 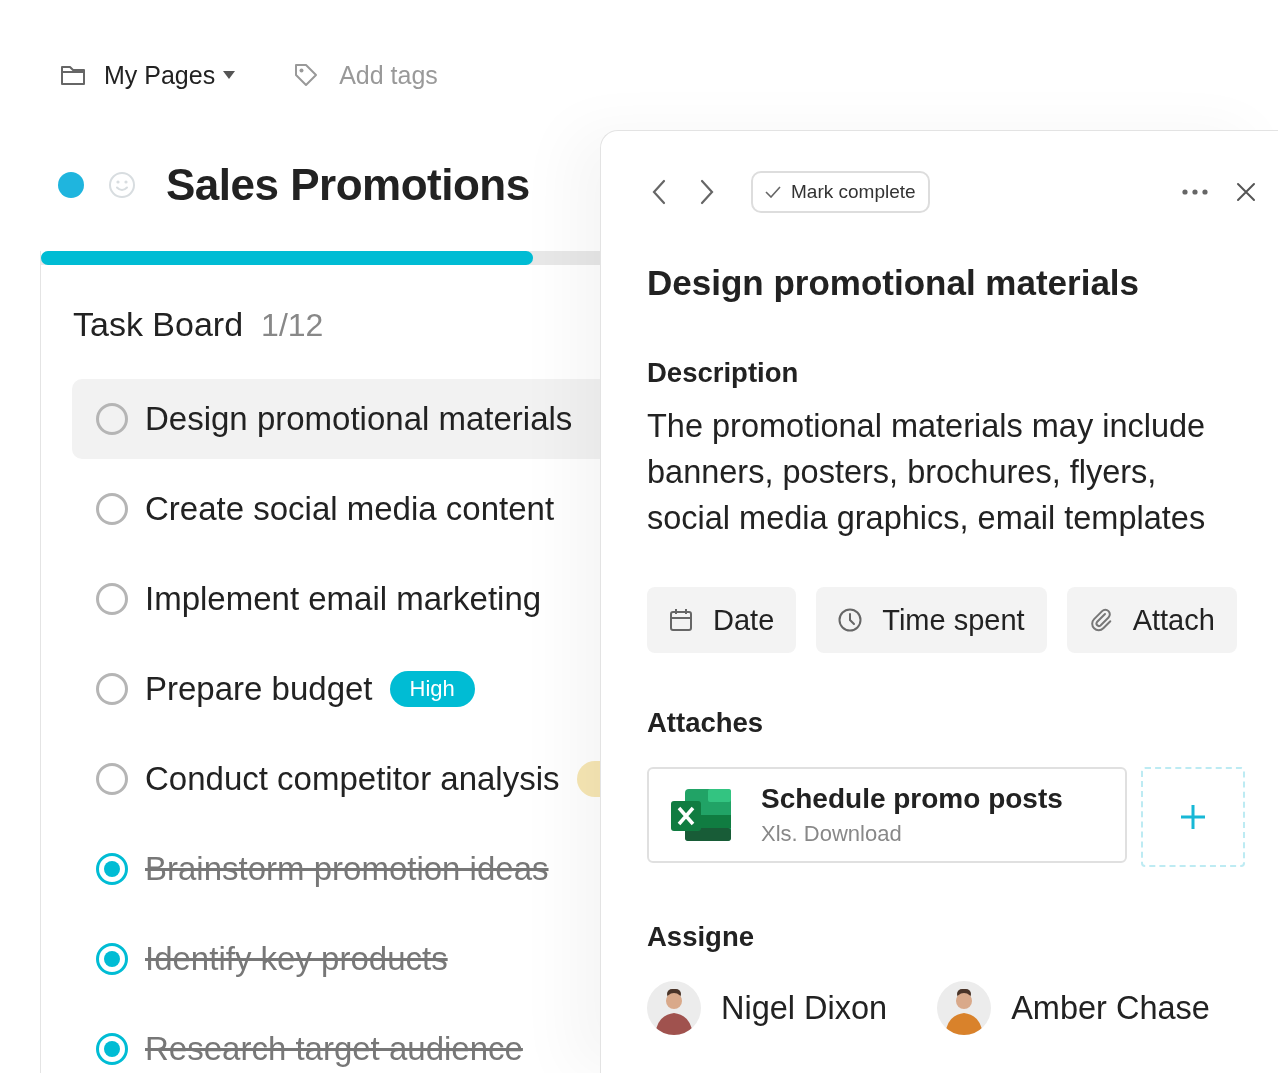 I want to click on tag-icon, so click(x=306, y=75).